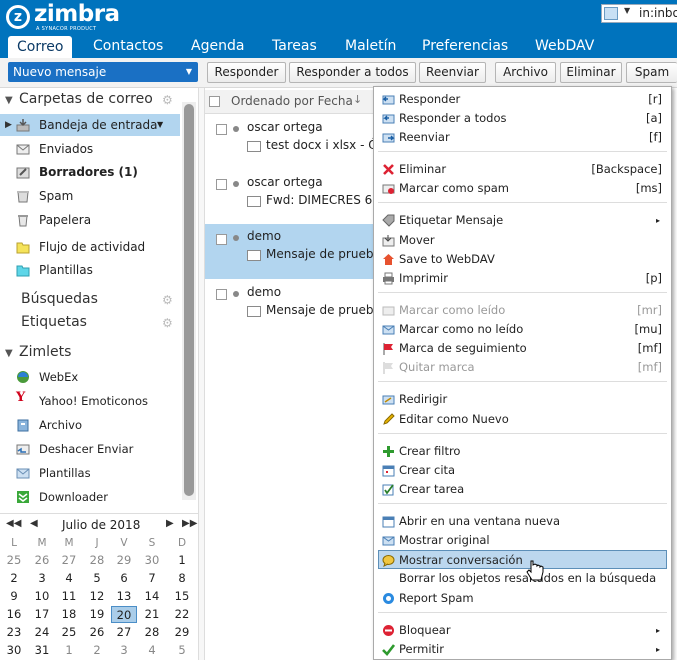 The width and height of the screenshot is (677, 660). Describe the element at coordinates (90, 149) in the screenshot. I see `folder-item-sent: Enviados` at that location.